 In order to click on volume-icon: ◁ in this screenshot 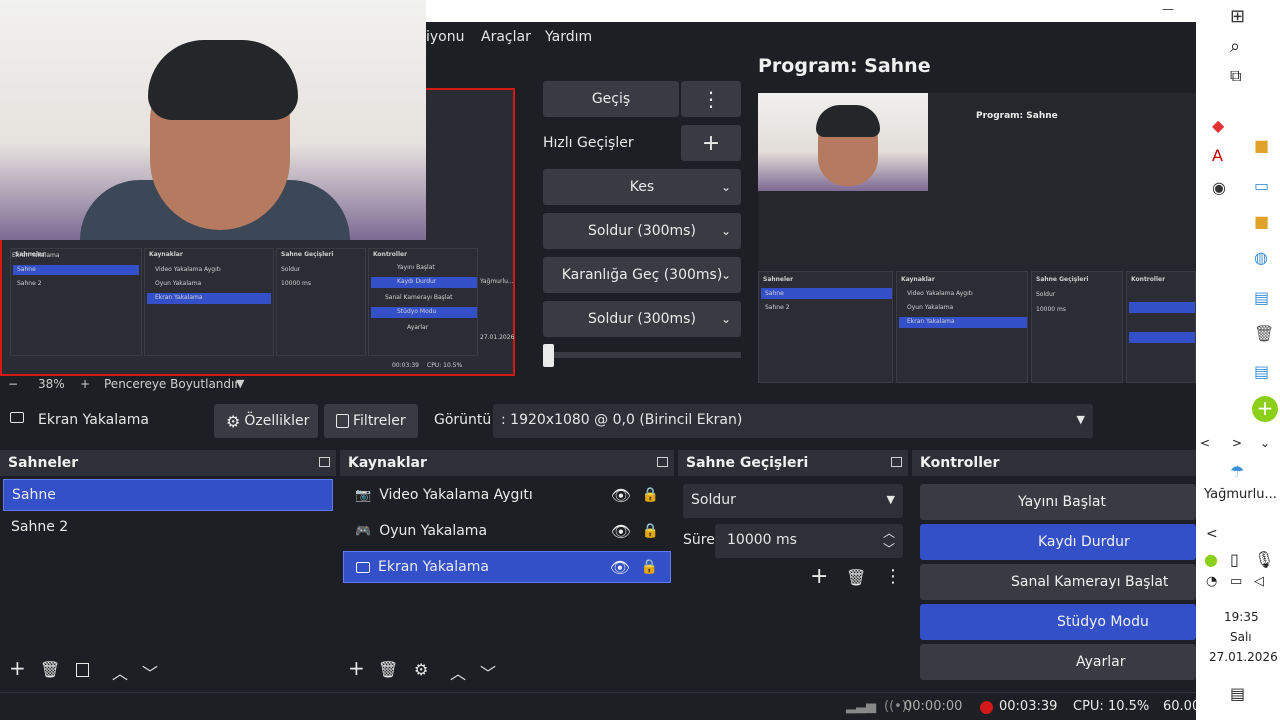, I will do `click(1259, 581)`.